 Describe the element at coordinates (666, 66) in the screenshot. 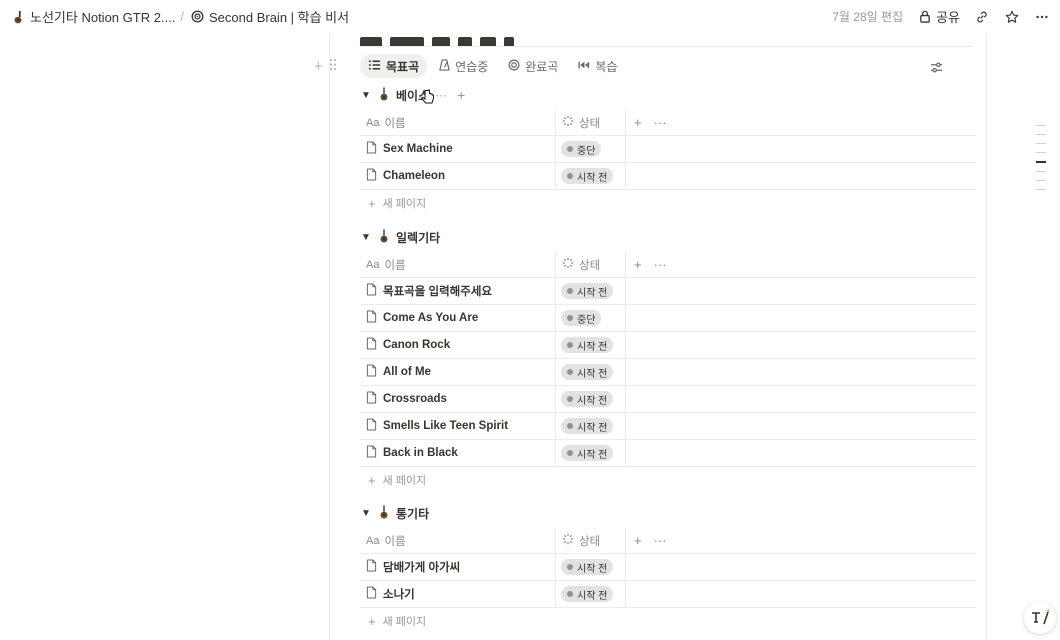

I see `database-view-tabs: 목표곡 연습중 완료곡 복습` at that location.